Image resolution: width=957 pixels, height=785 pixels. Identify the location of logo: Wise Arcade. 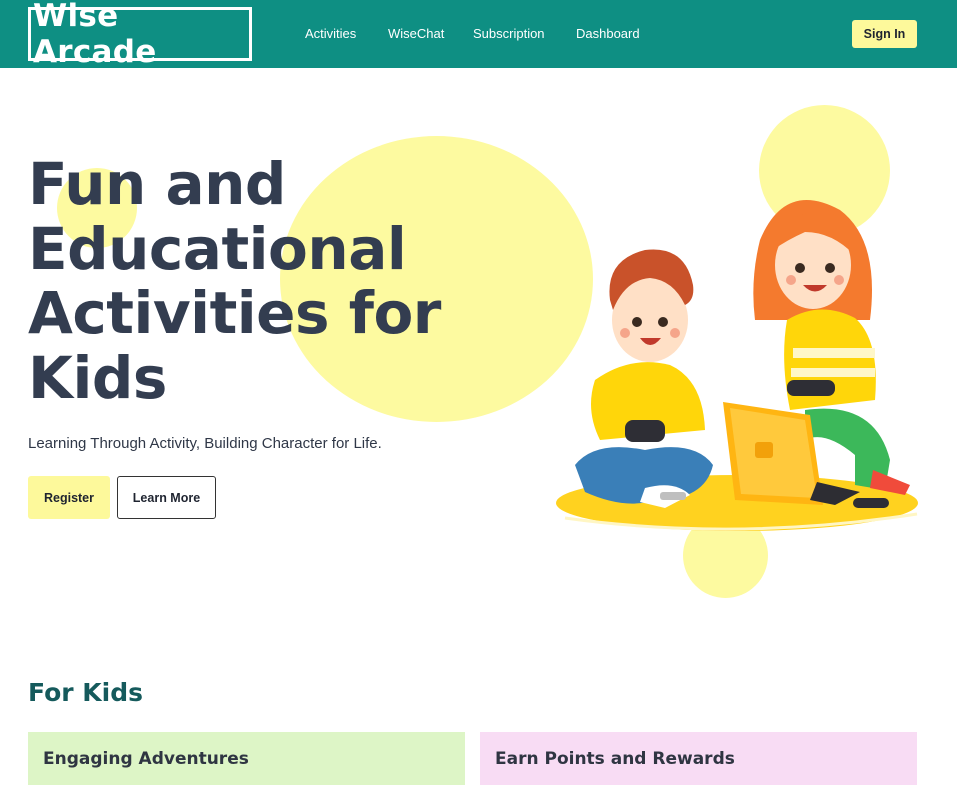
(140, 35).